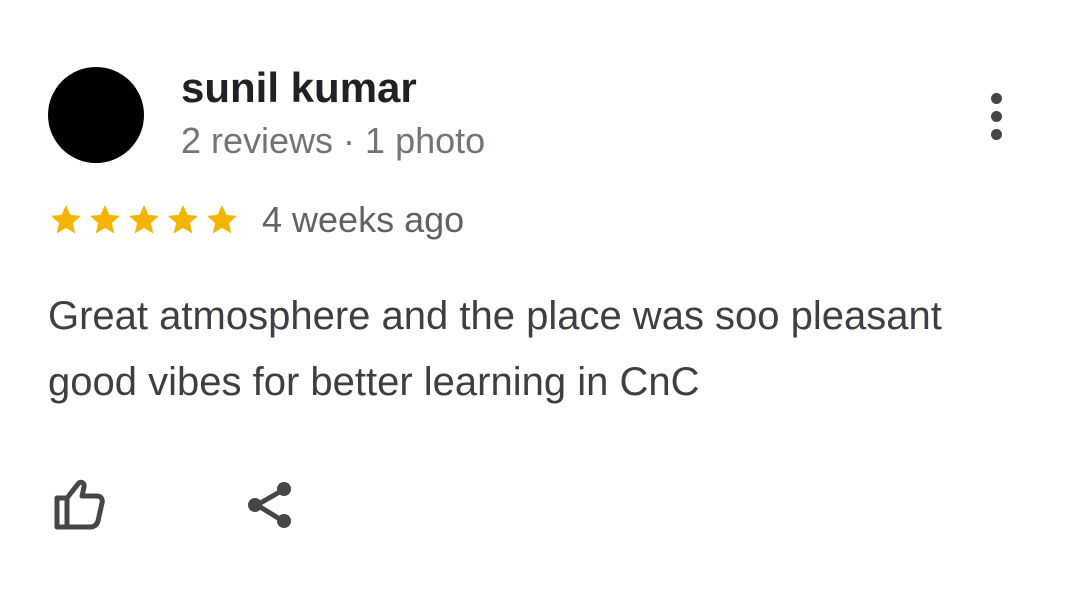 This screenshot has width=1080, height=599. I want to click on thumb-up-icon, so click(79, 504).